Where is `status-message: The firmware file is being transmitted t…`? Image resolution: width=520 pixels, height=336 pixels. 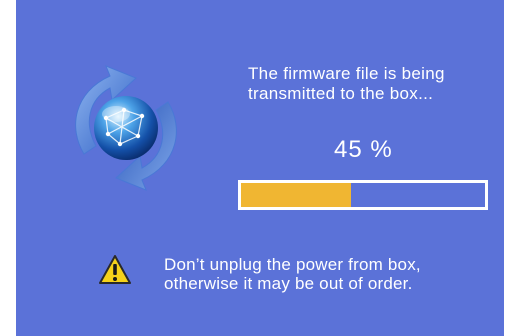 status-message: The firmware file is being transmitted t… is located at coordinates (346, 83).